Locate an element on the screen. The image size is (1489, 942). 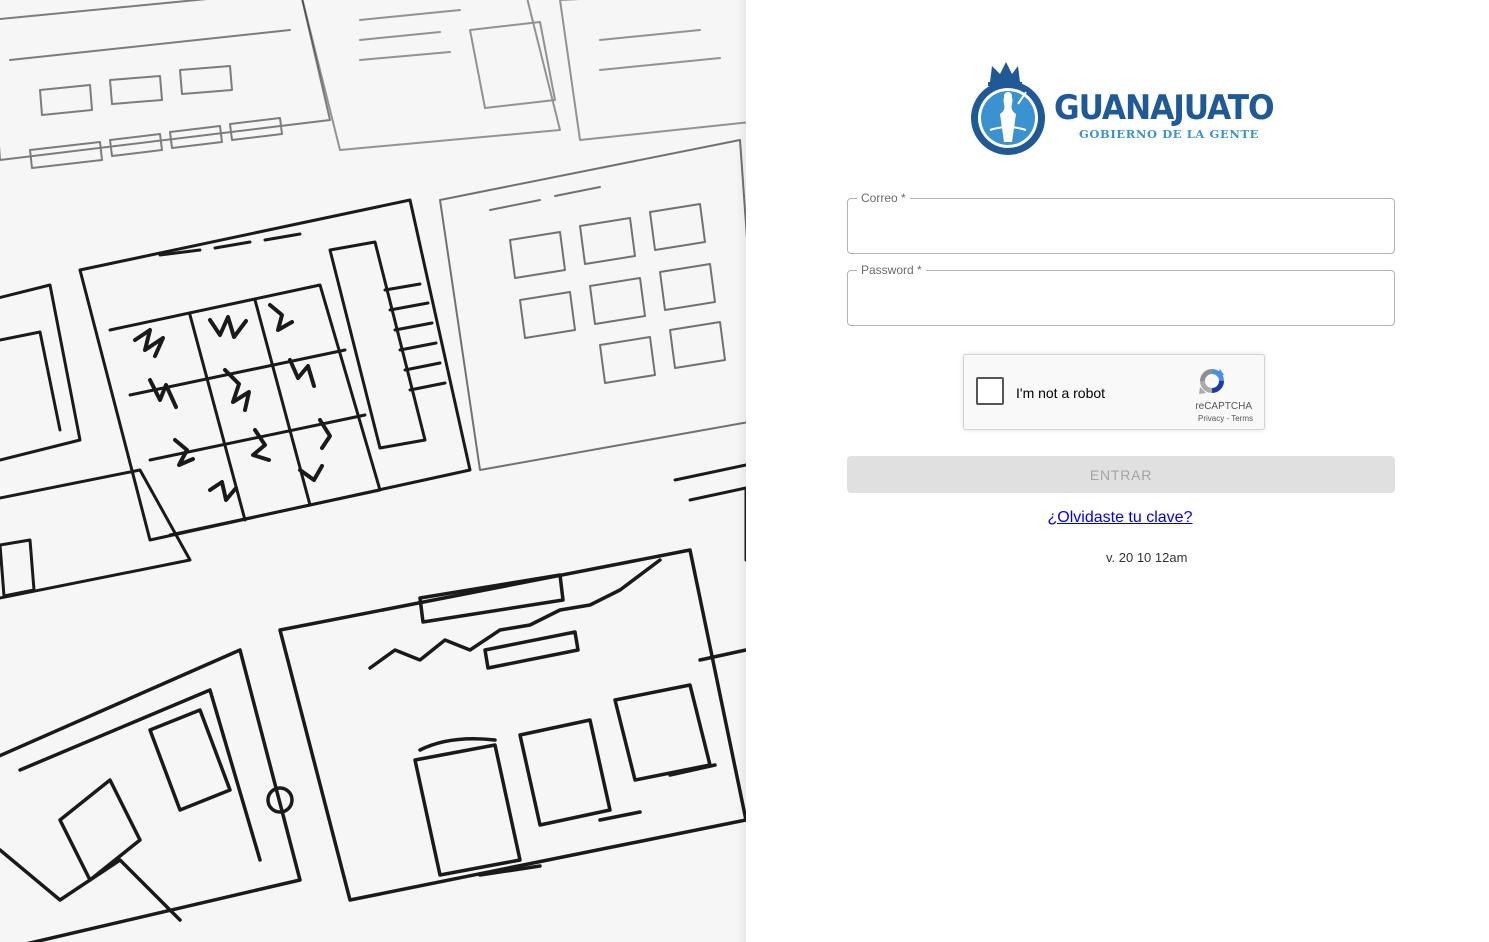
email-label: Correo * is located at coordinates (883, 198).